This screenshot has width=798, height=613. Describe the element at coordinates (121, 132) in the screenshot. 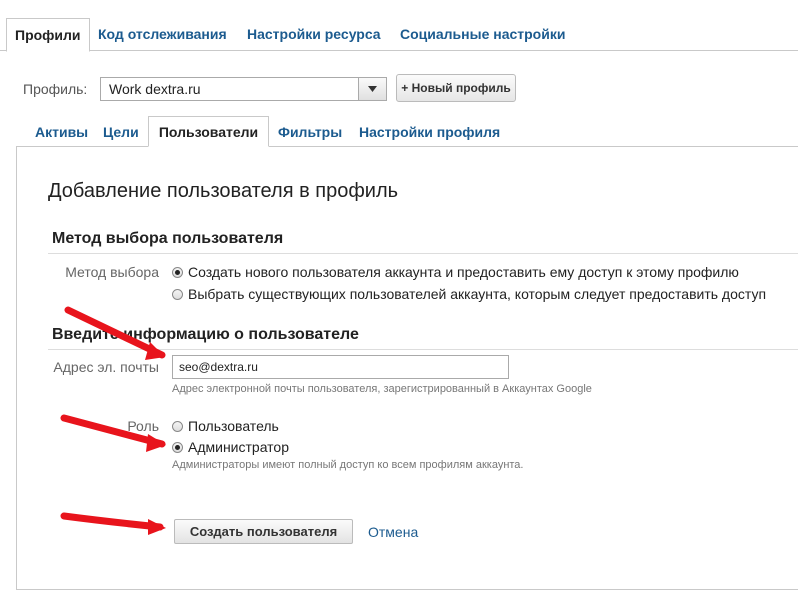

I see `tab-goals: Цели` at that location.